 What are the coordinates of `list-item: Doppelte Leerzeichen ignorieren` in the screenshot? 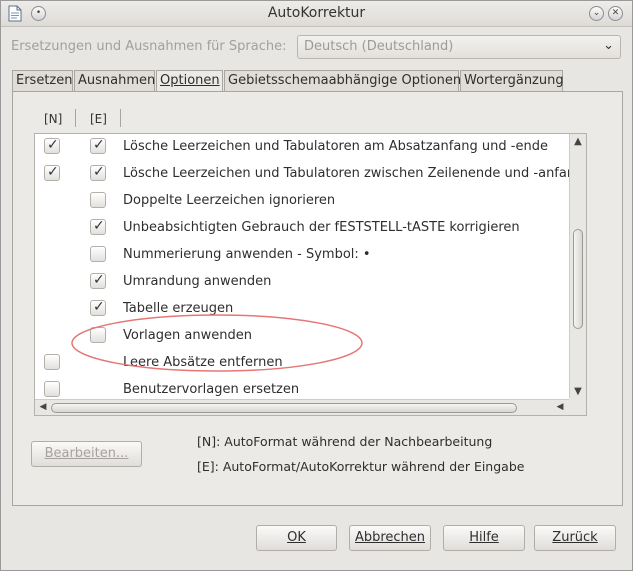 It's located at (301, 201).